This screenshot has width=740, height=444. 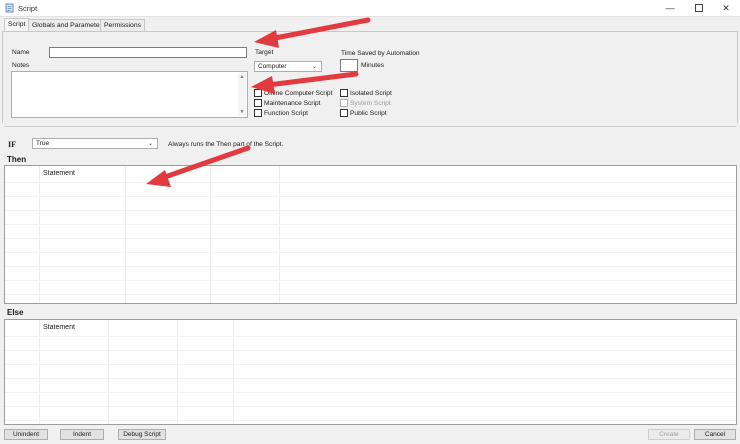 I want to click on time-saved-label: Time Saved by Automation, so click(x=380, y=53).